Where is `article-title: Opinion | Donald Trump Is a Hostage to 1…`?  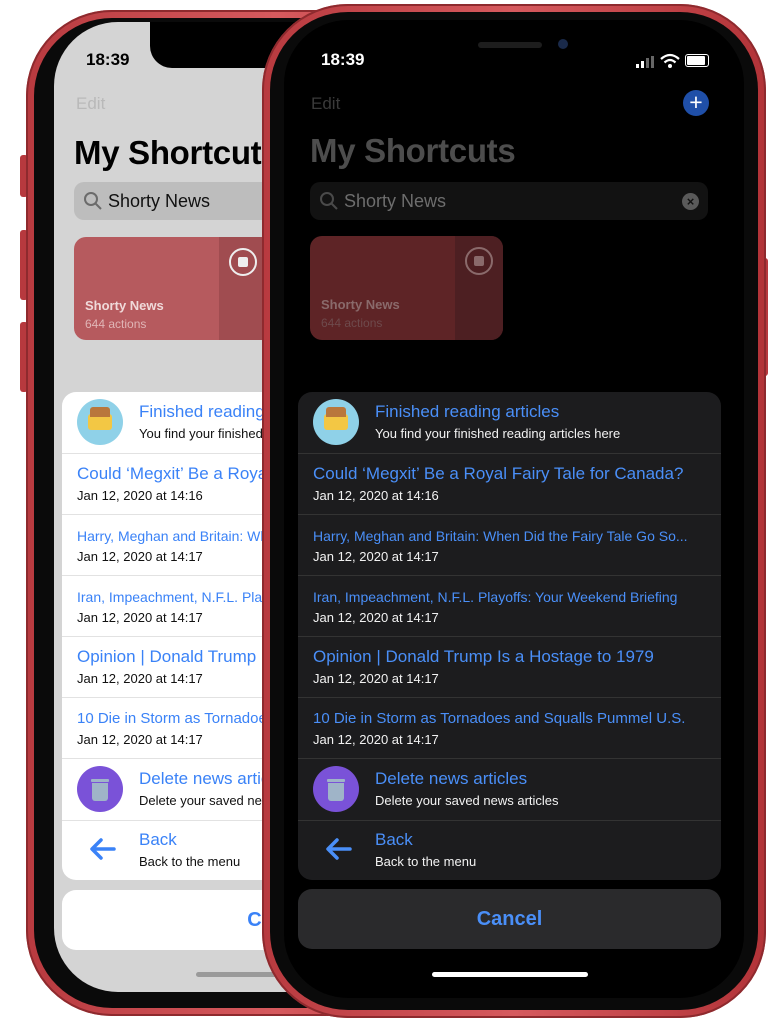
article-title: Opinion | Donald Trump Is a Hostage to 1… is located at coordinates (483, 656).